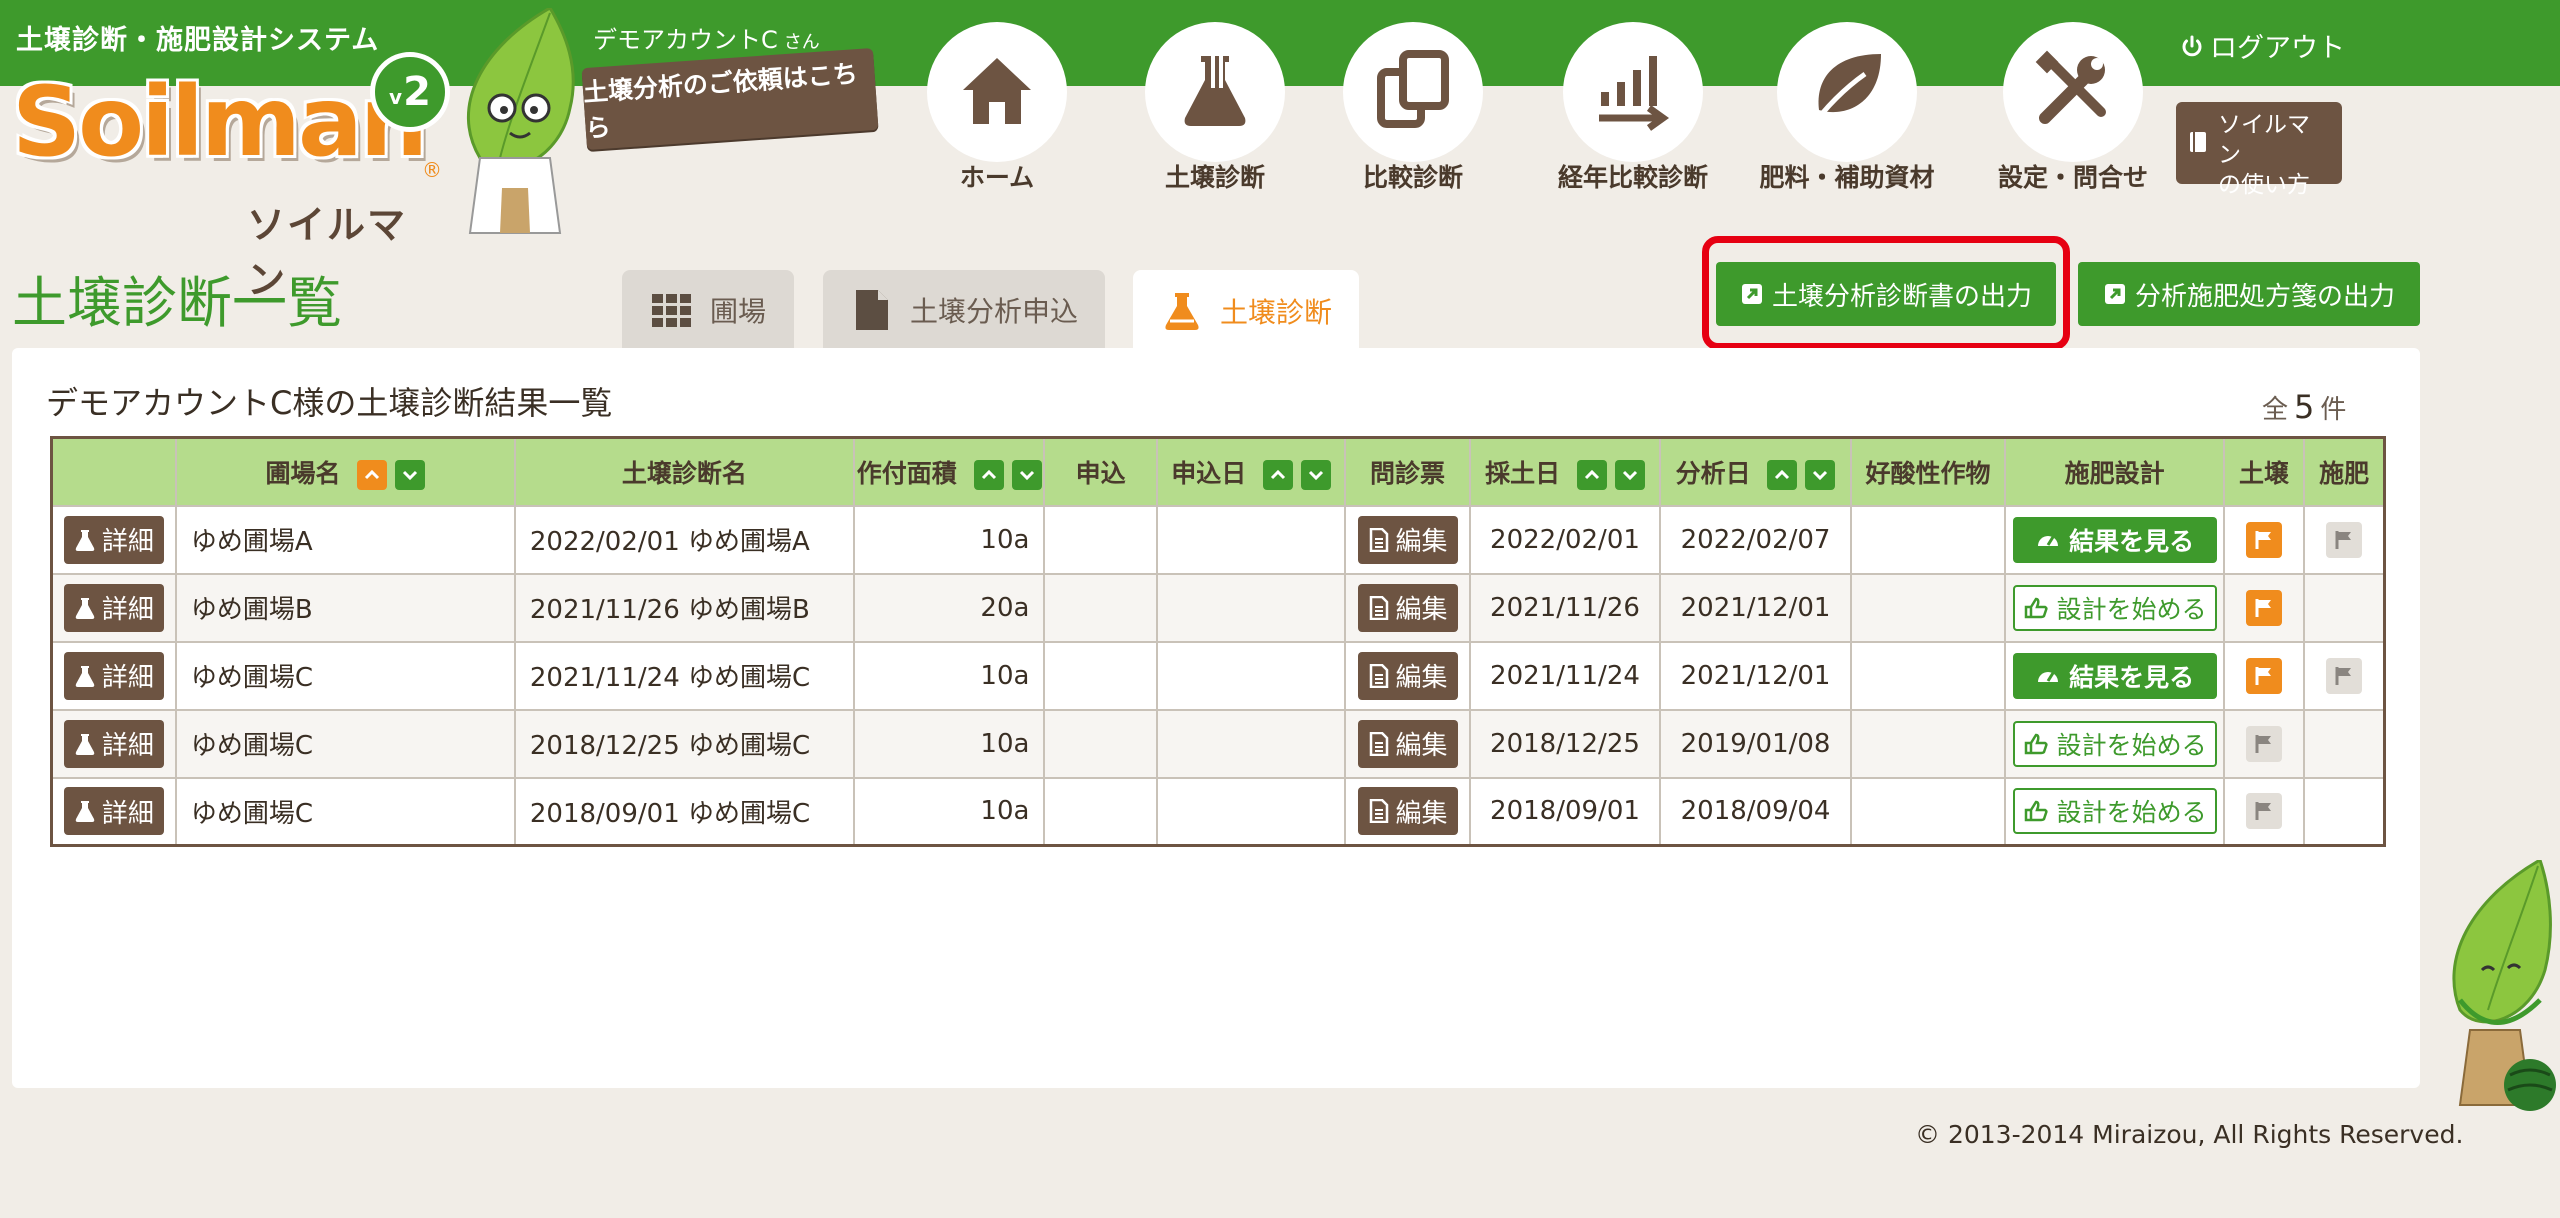 This screenshot has width=2560, height=1218. I want to click on nav-yearly-comparison: 経年比較診断, so click(1633, 100).